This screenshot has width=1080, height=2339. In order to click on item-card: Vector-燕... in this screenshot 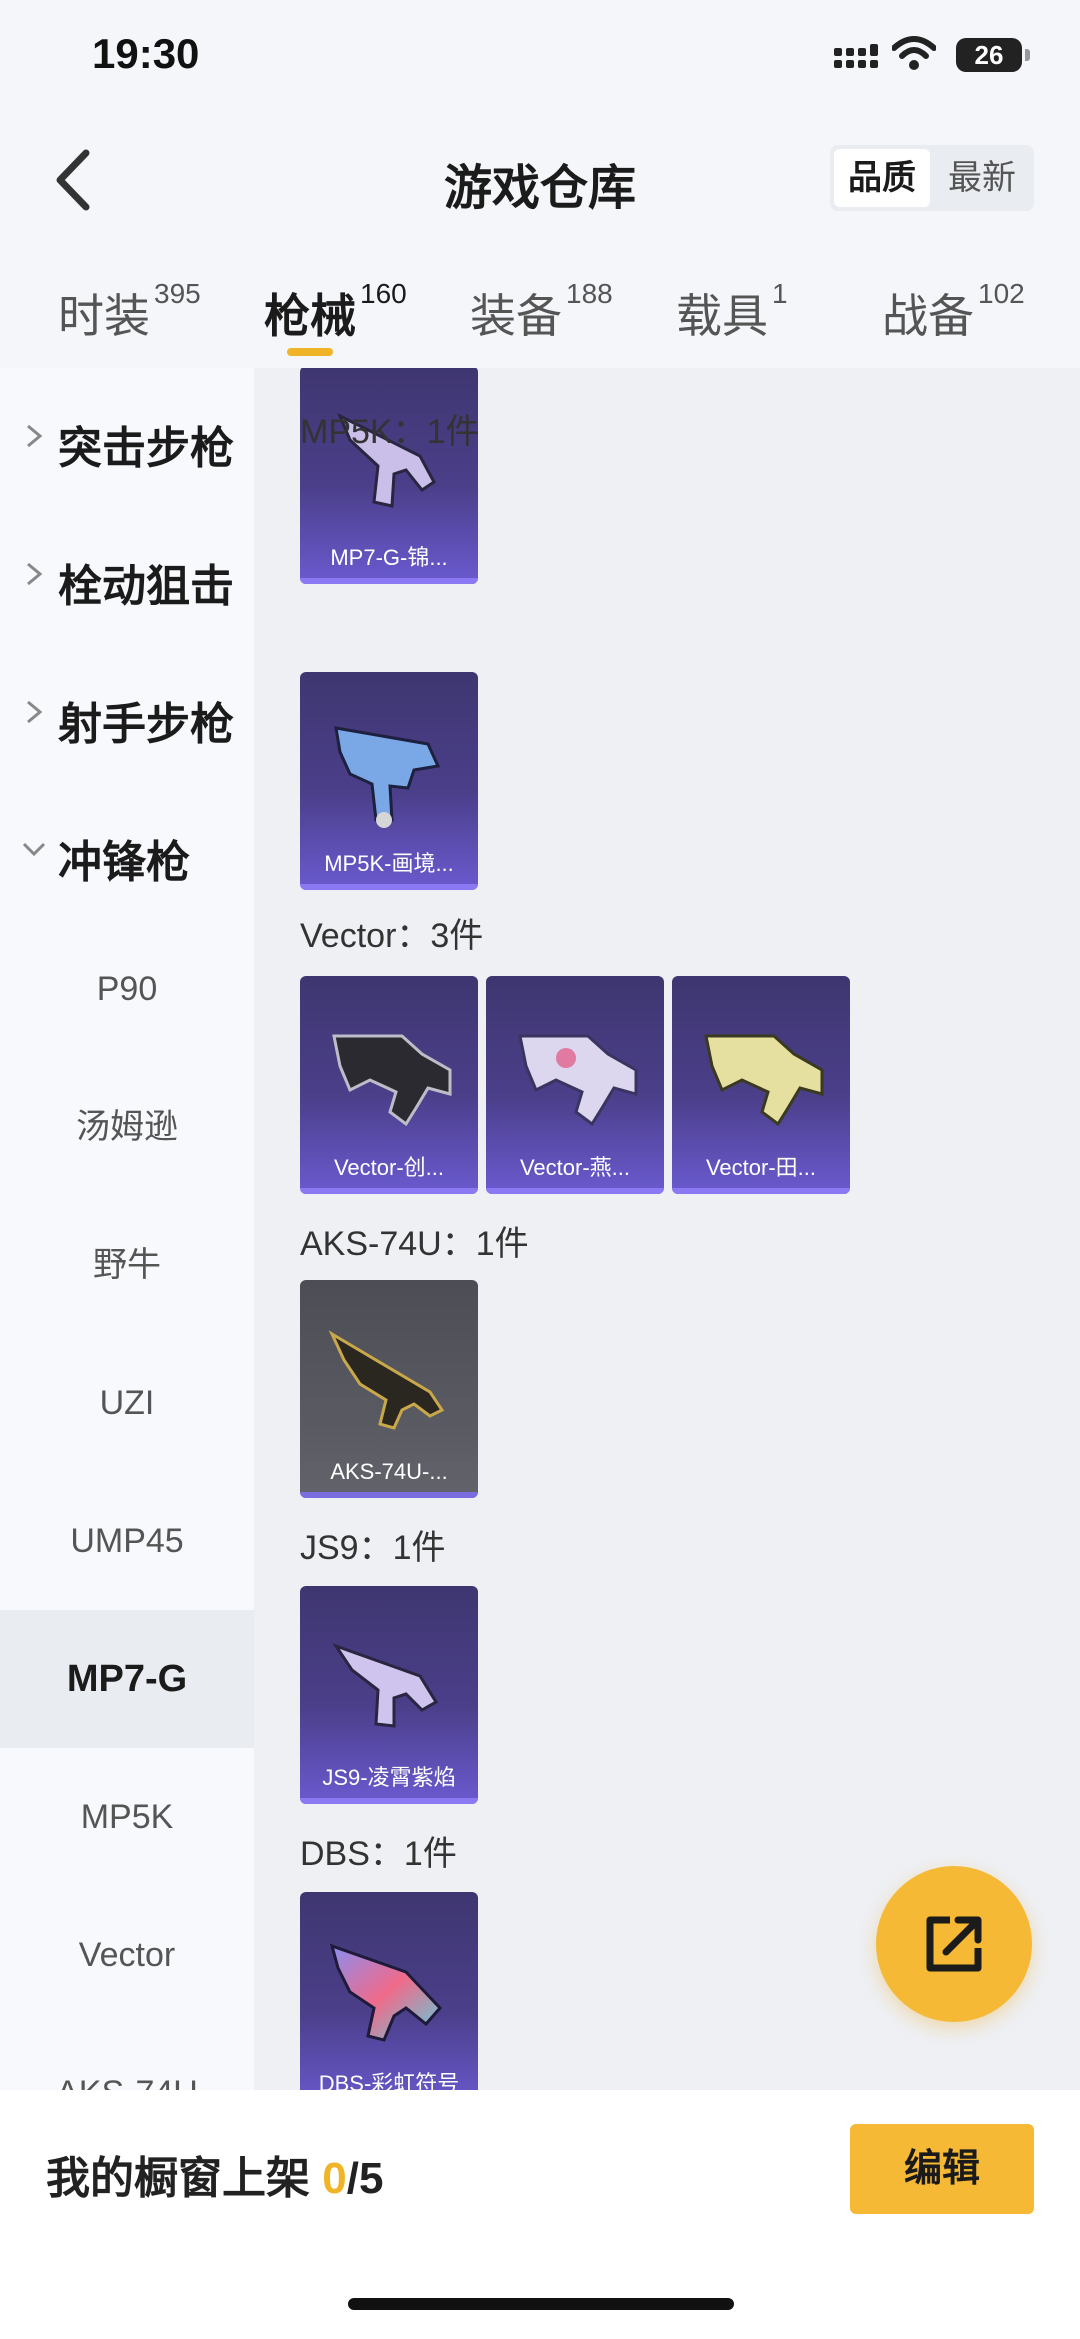, I will do `click(575, 1085)`.